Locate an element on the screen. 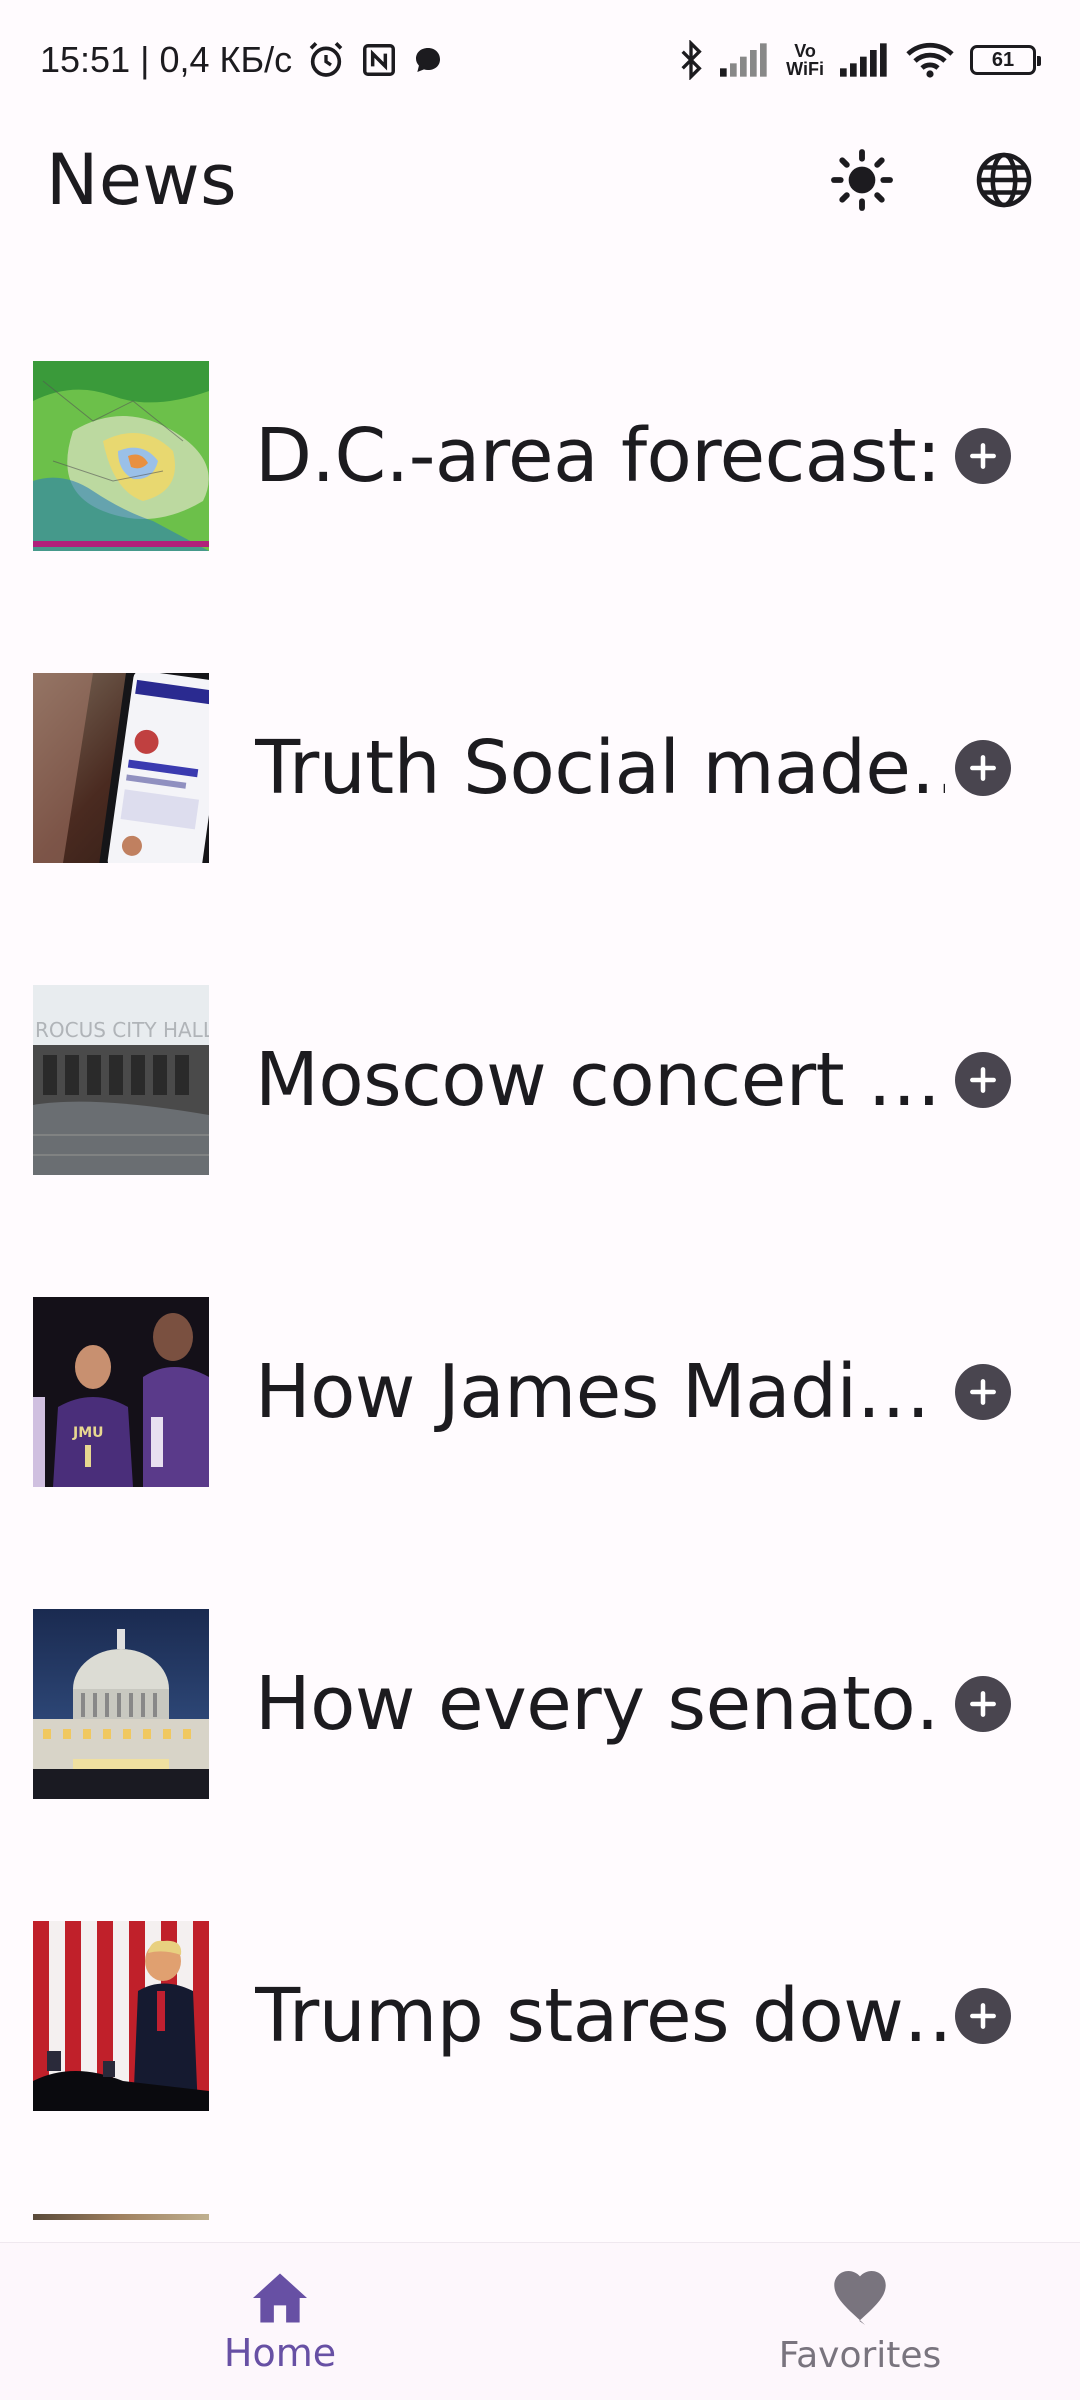 Image resolution: width=1080 pixels, height=2400 pixels. theme-toggle-button is located at coordinates (862, 180).